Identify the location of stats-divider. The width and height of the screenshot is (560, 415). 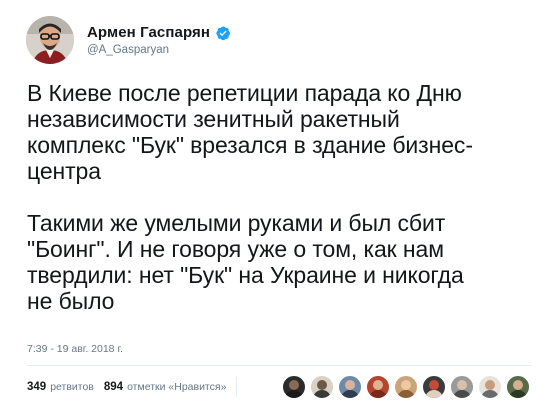
(279, 365).